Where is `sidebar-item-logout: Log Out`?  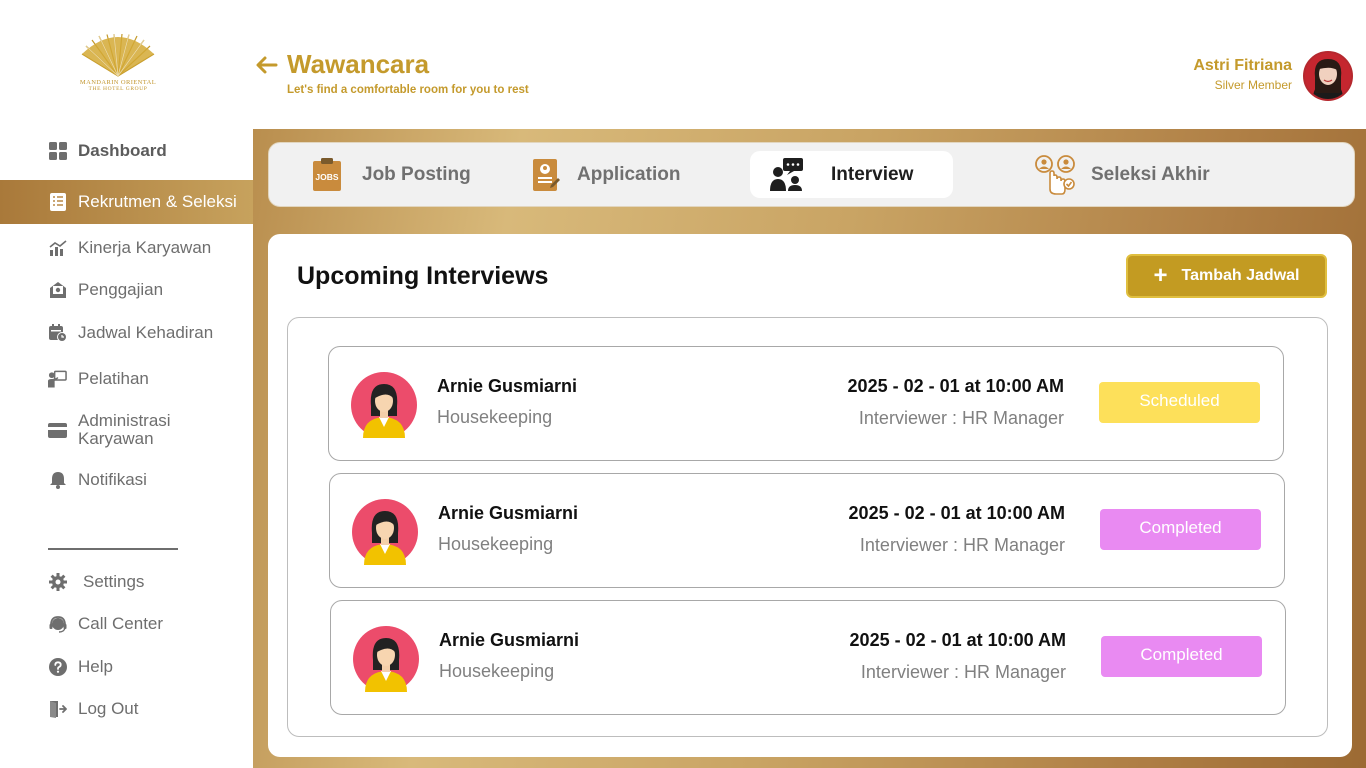
sidebar-item-logout: Log Out is located at coordinates (126, 709).